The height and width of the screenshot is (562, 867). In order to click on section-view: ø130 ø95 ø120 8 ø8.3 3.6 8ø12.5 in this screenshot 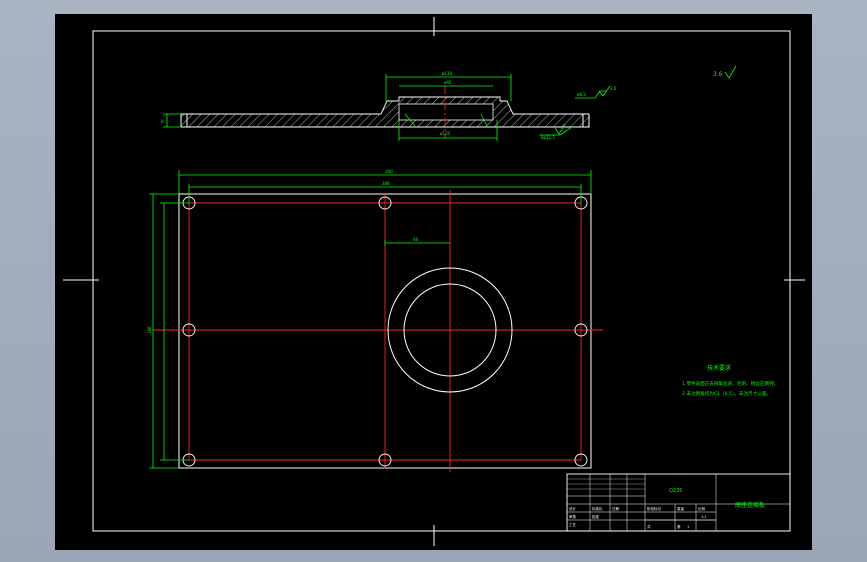, I will do `click(389, 106)`.